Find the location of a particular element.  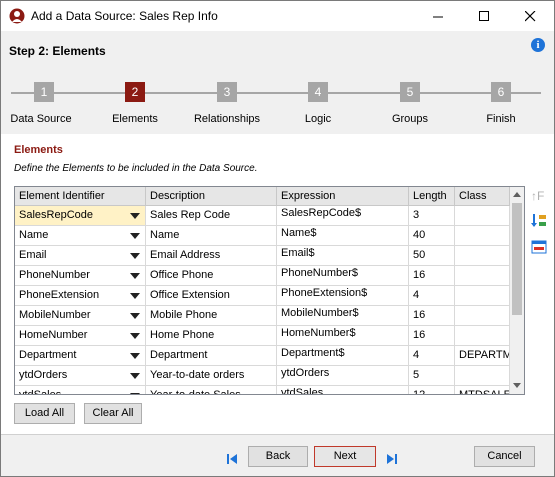

description-cell: Sales Rep Code is located at coordinates (211, 216).